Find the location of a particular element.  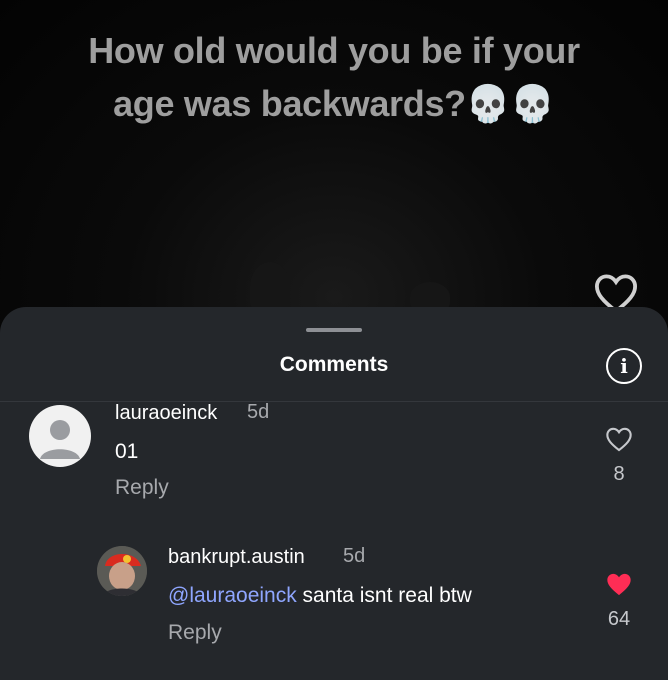

default-avatar-icon is located at coordinates (60, 436).